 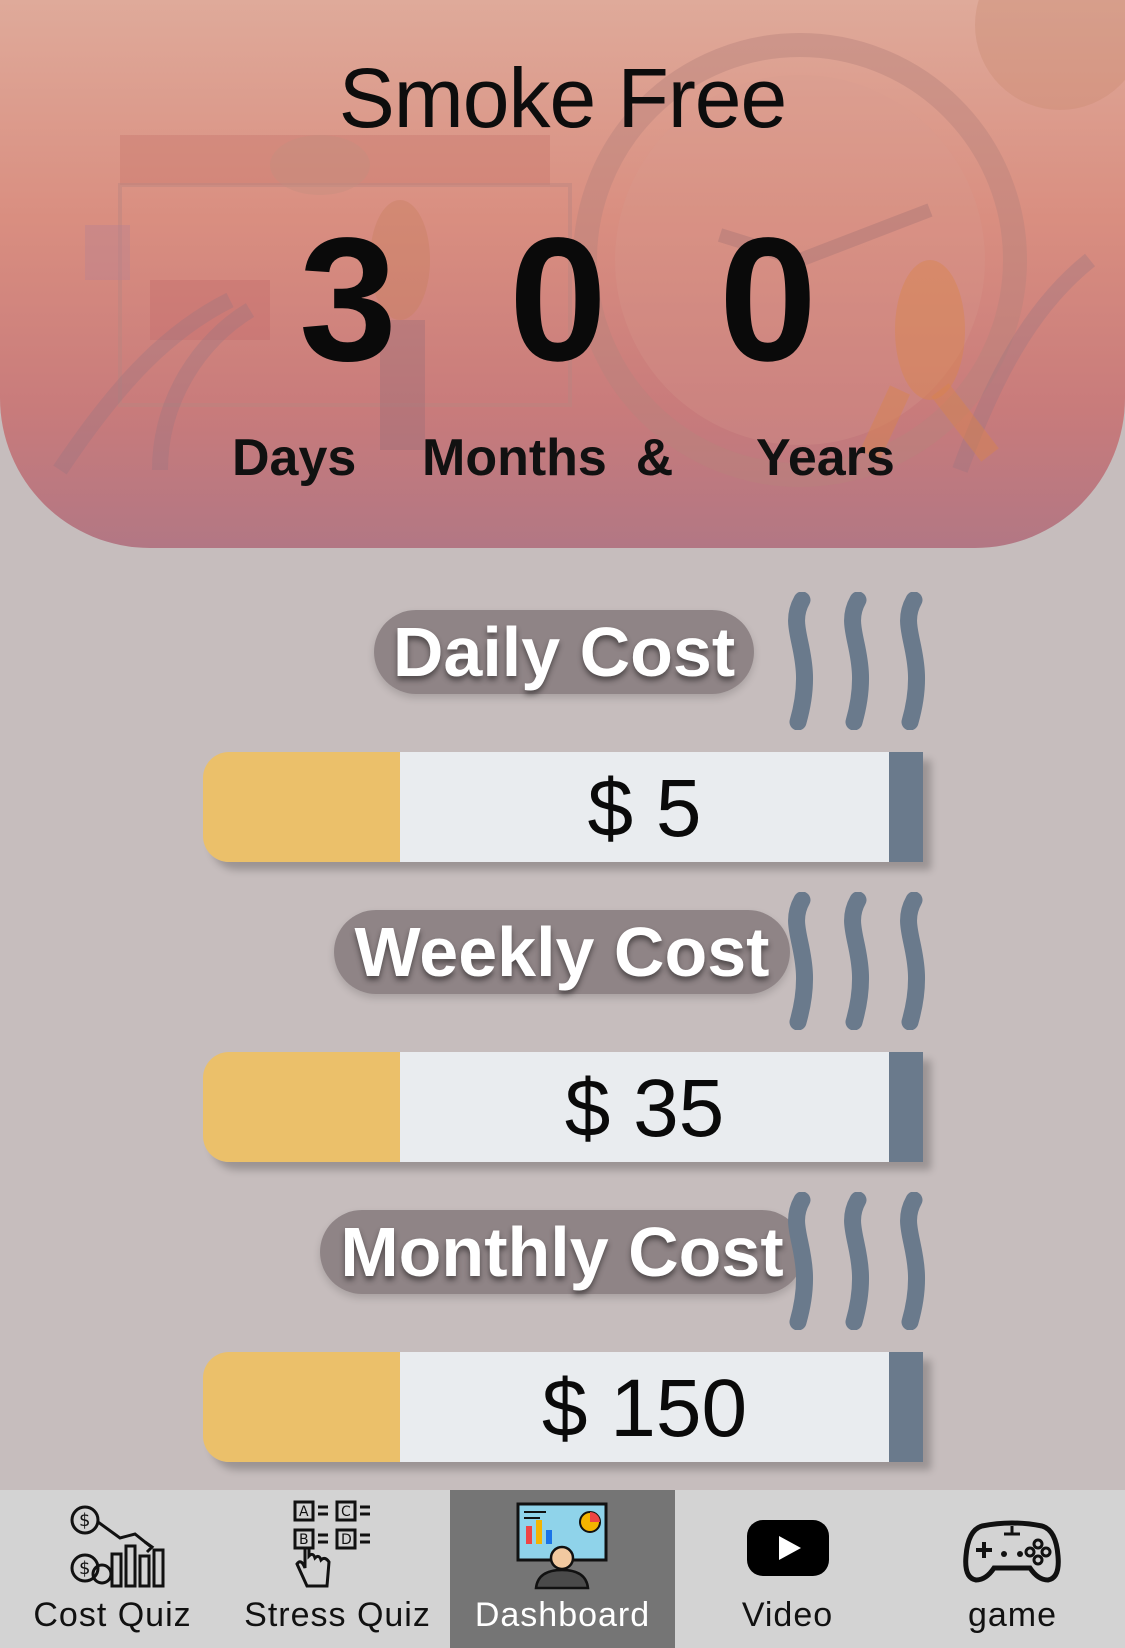 What do you see at coordinates (304, 1540) in the screenshot?
I see `svg-text: B` at bounding box center [304, 1540].